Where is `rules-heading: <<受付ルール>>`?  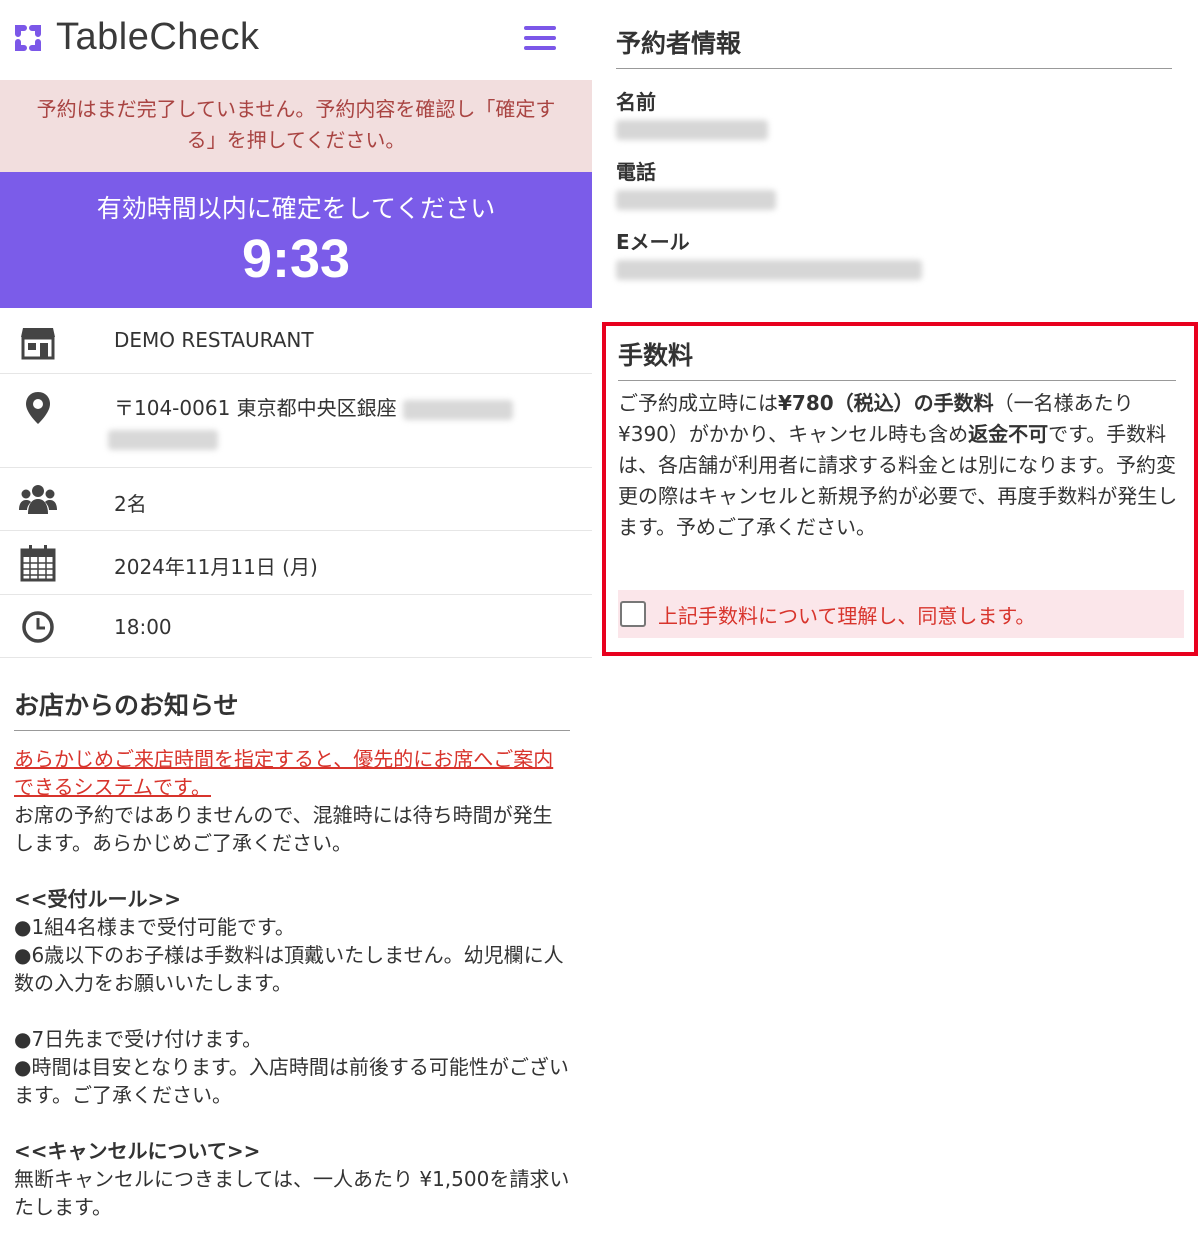
rules-heading: <<受付ルール>> is located at coordinates (98, 899).